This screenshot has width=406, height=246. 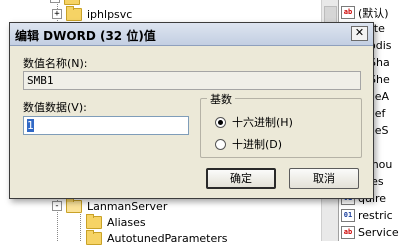 I want to click on tree-node-label: AutotunedParameters, so click(x=167, y=238).